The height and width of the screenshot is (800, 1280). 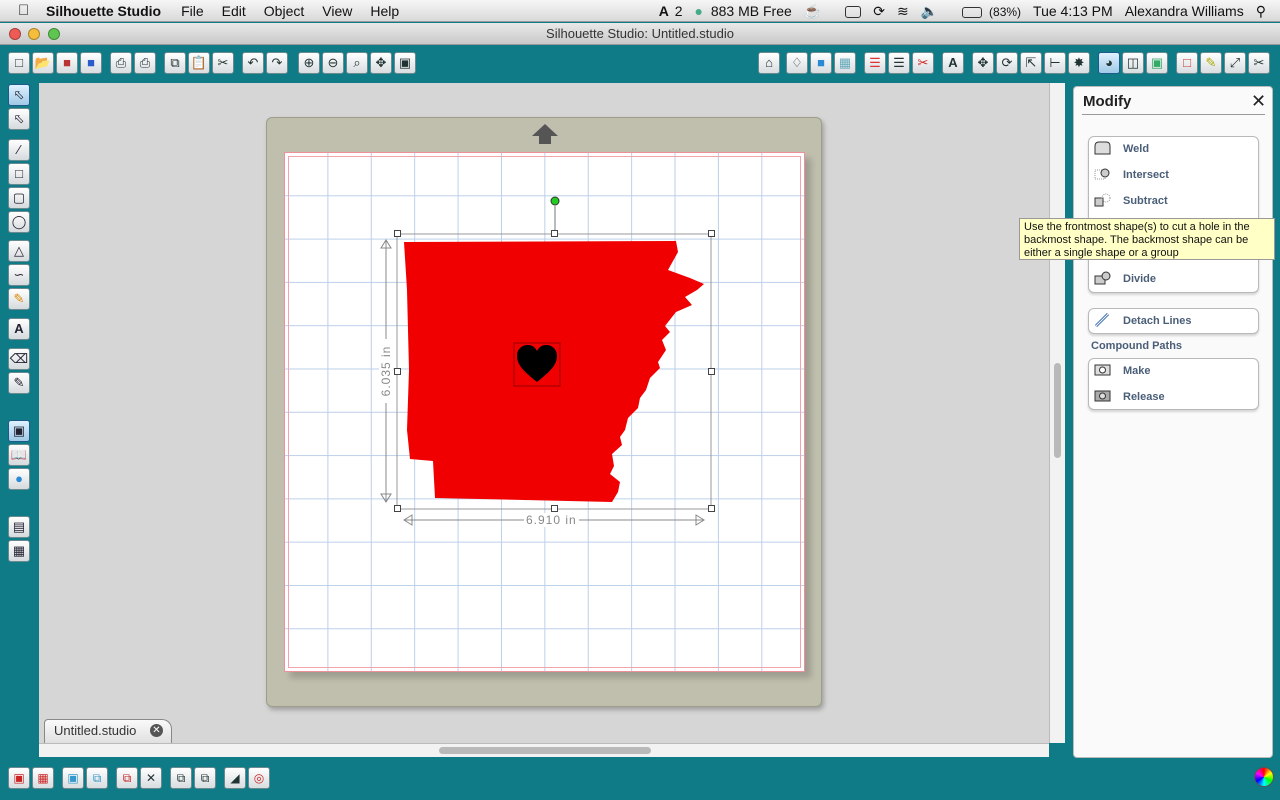 What do you see at coordinates (1235, 63) in the screenshot?
I see `fullscreen-icon: ⤢` at bounding box center [1235, 63].